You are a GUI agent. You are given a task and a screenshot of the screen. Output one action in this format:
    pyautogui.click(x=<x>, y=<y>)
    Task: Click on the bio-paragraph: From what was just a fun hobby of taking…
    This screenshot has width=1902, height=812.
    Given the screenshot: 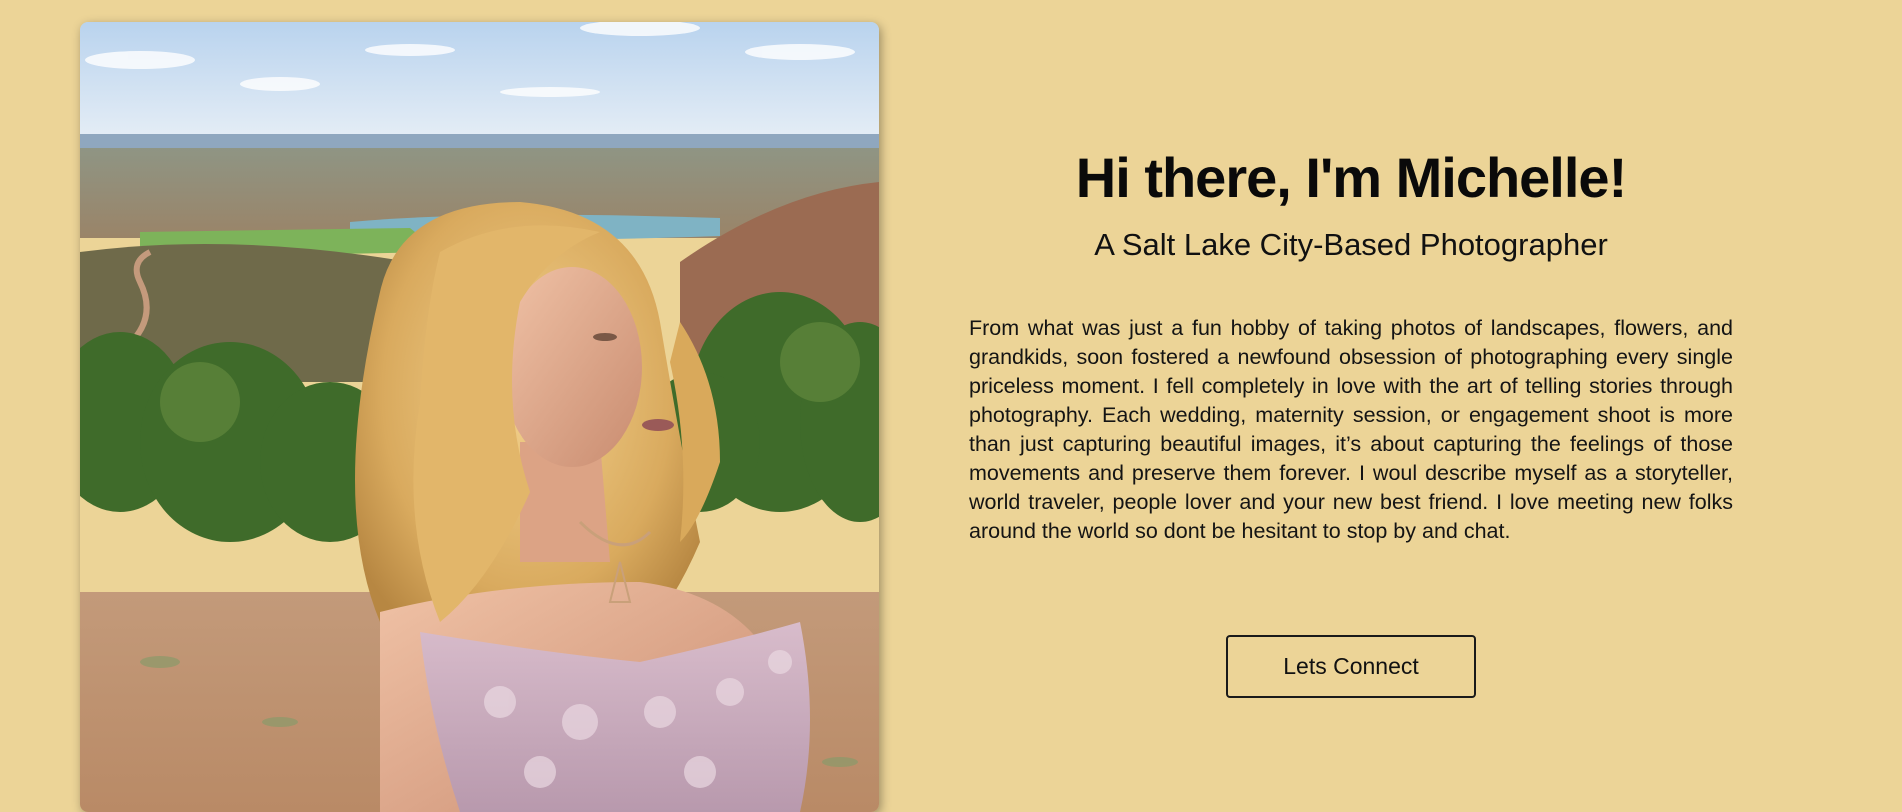 What is the action you would take?
    pyautogui.click(x=1351, y=429)
    